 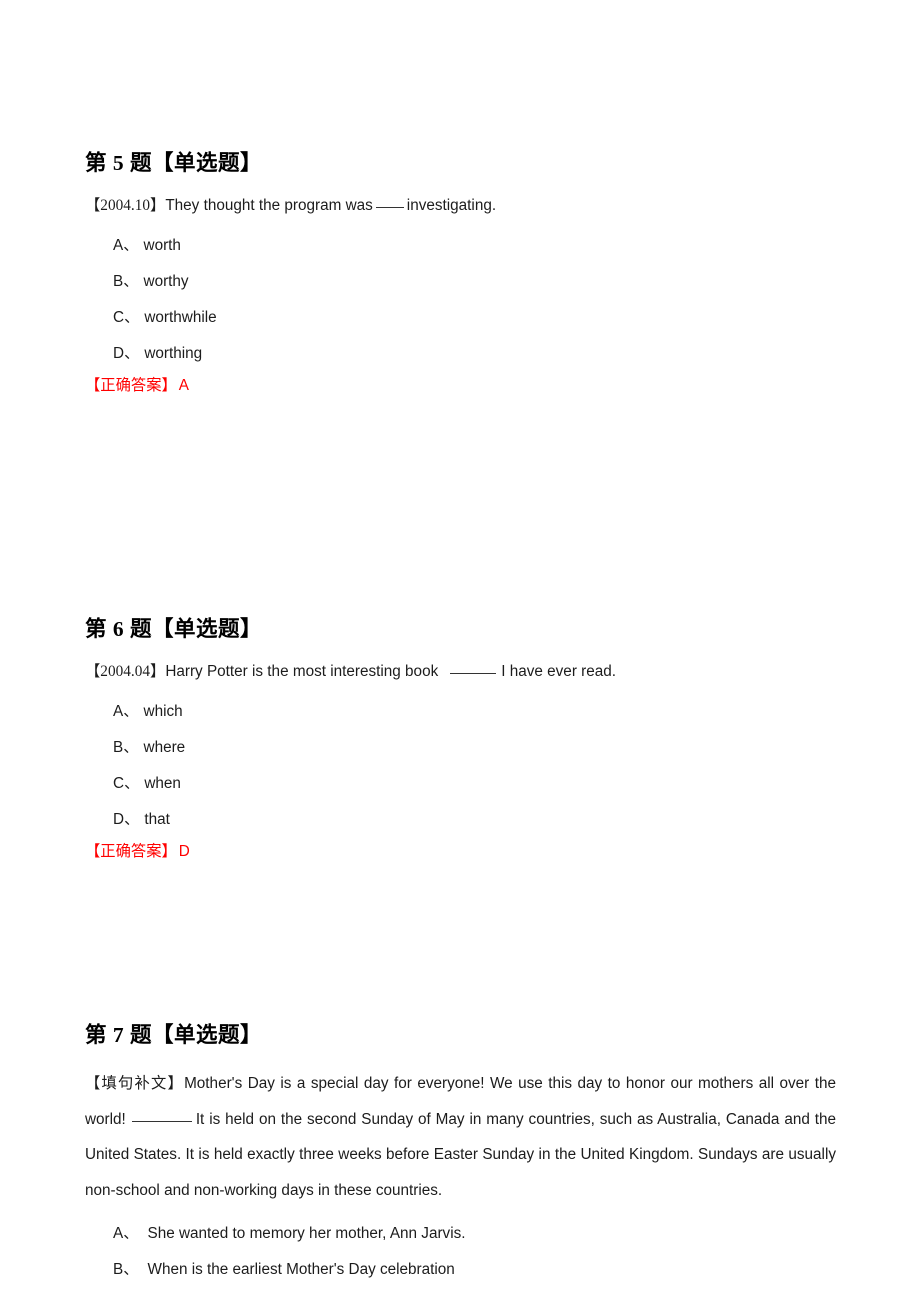 I want to click on option-label: that, so click(x=157, y=819).